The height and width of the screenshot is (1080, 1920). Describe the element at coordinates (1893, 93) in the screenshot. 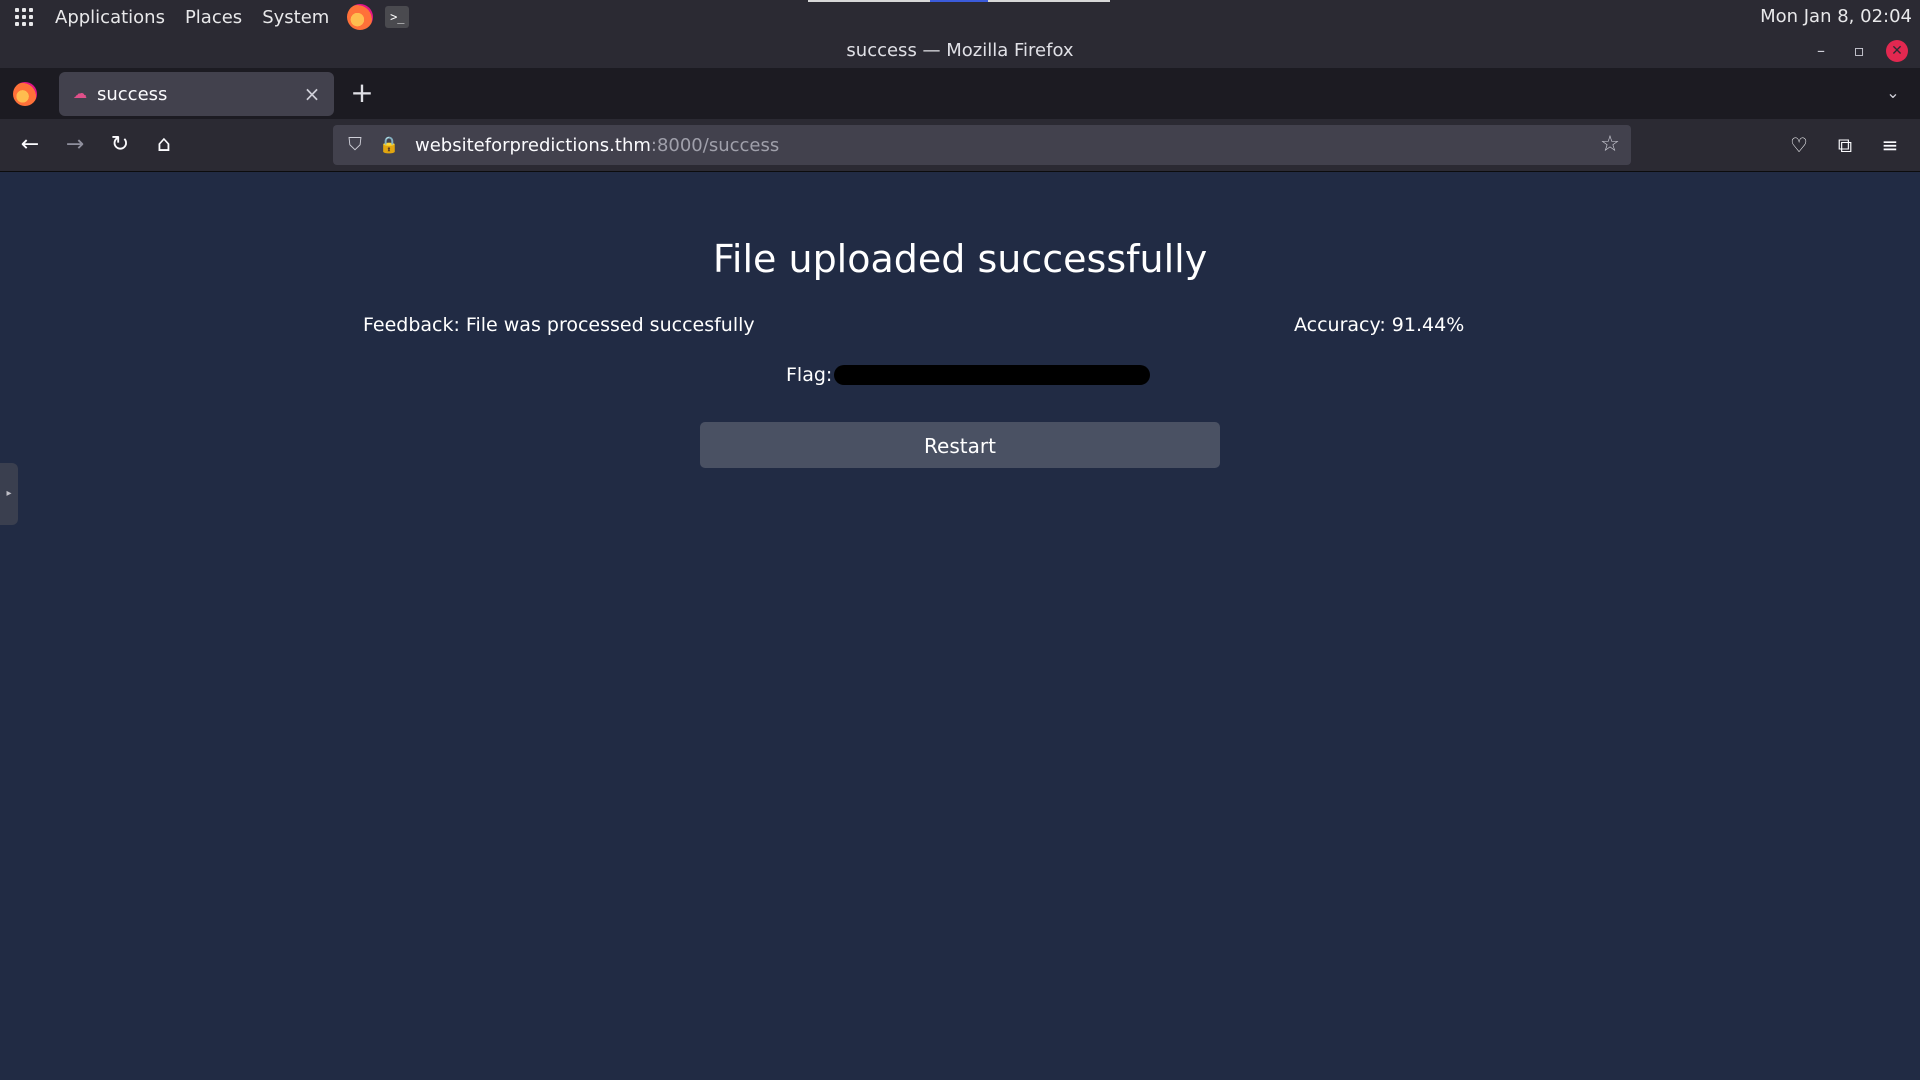

I see `list-all-tabs-icon: ⌄` at that location.